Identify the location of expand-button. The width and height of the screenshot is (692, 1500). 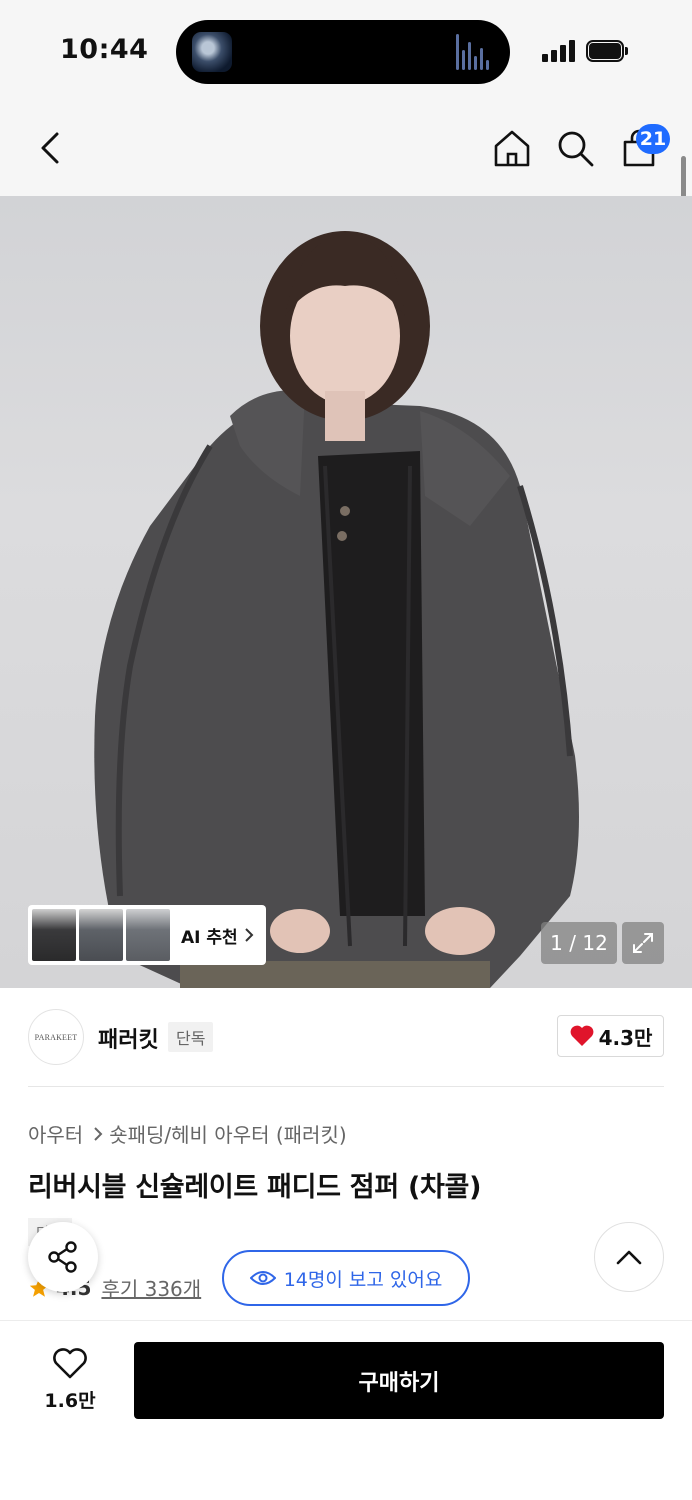
(643, 943).